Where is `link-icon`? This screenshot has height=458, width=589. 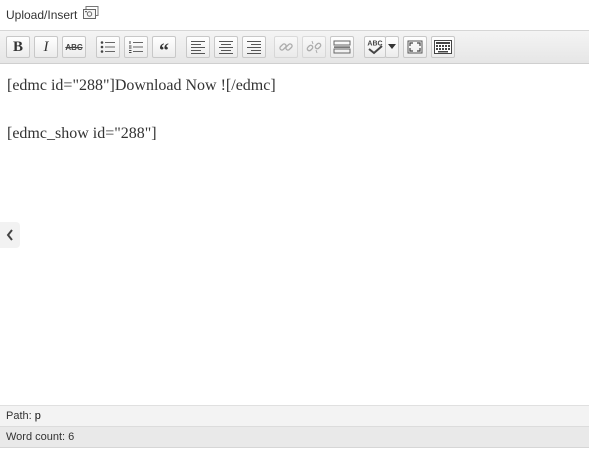 link-icon is located at coordinates (286, 47).